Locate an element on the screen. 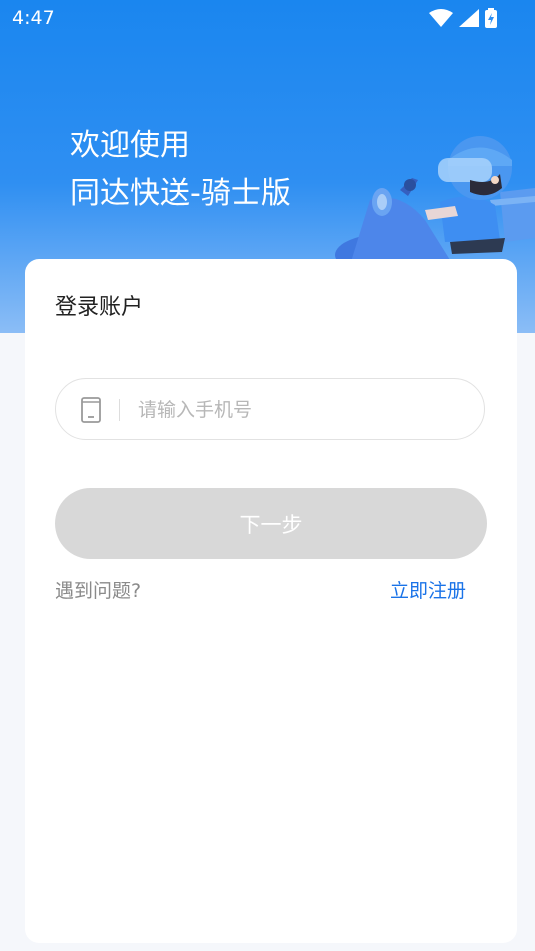  phone-number-field is located at coordinates (270, 409).